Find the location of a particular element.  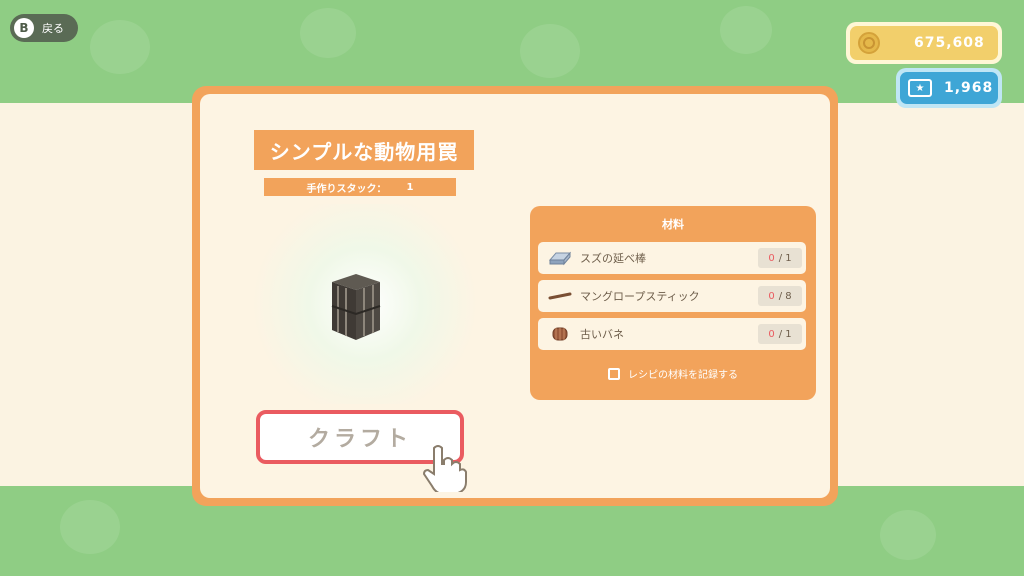

material-row-mangrove-stick: マングロープスティック 0 / 8 is located at coordinates (672, 296).